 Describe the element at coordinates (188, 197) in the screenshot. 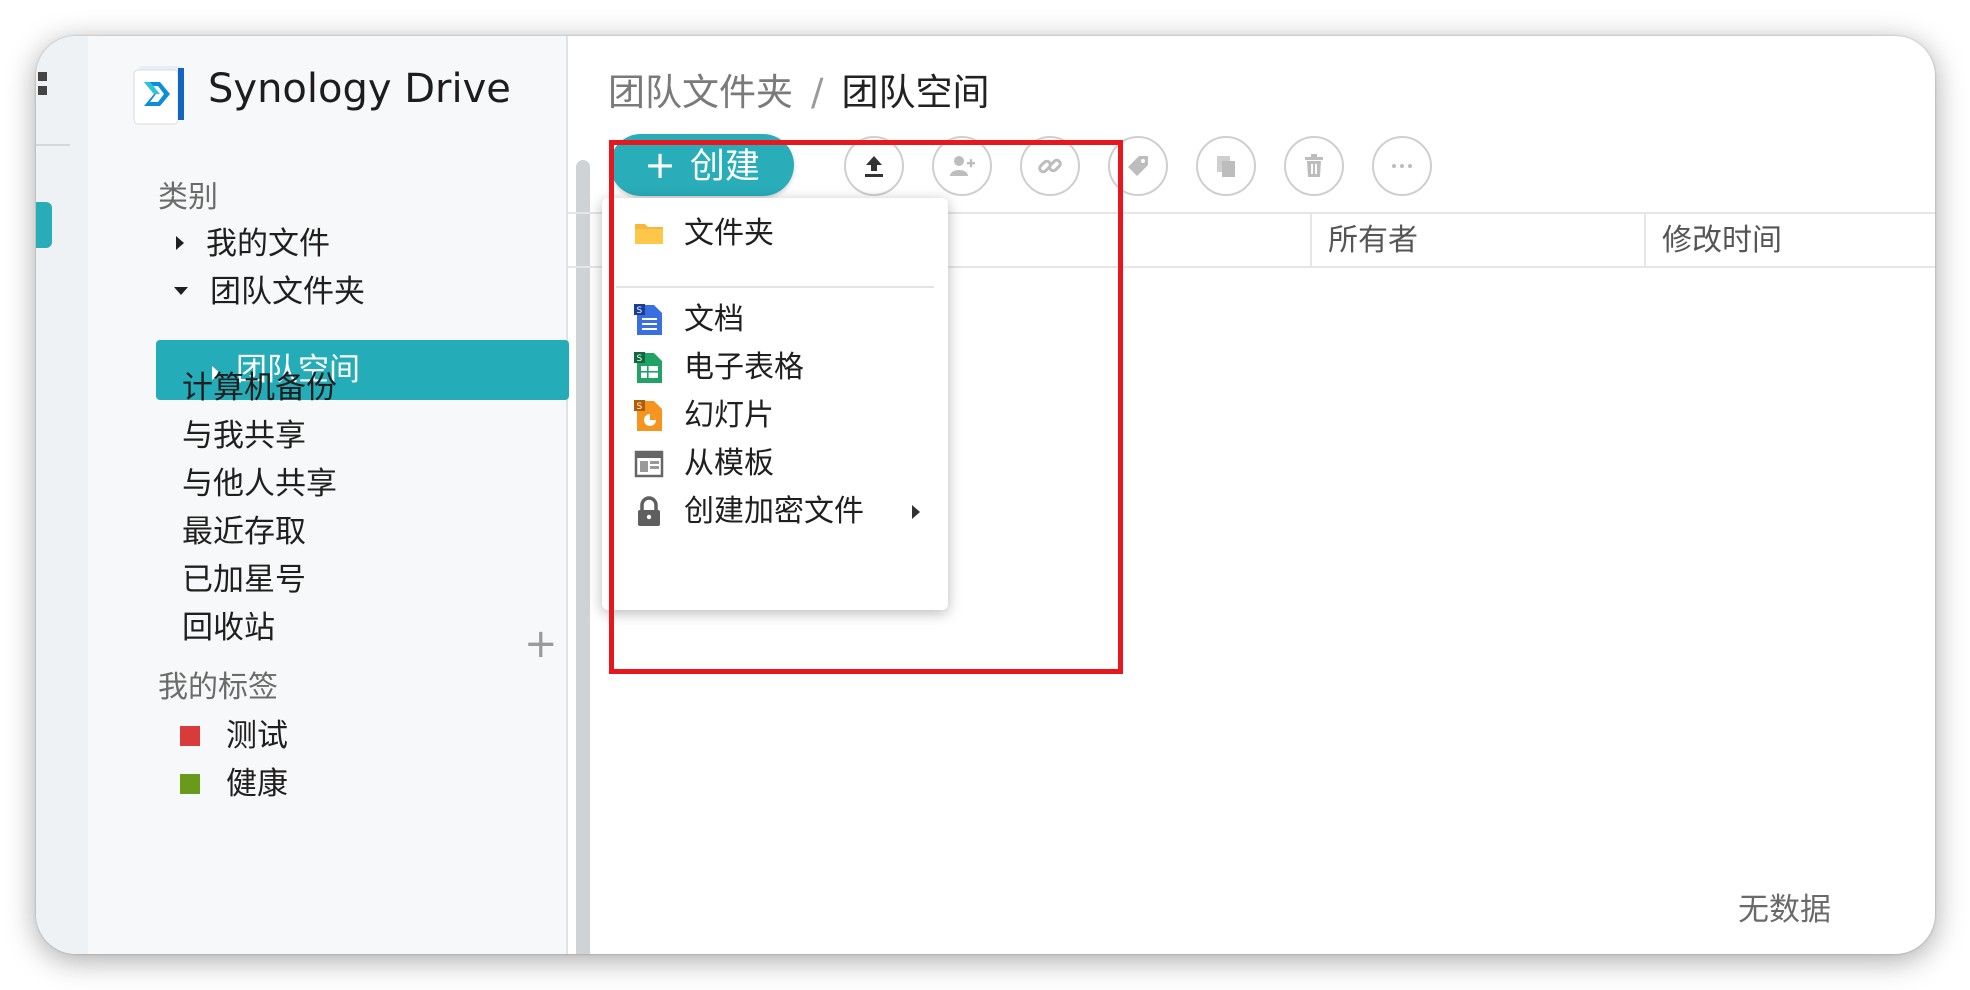

I see `category-title: 类别` at that location.